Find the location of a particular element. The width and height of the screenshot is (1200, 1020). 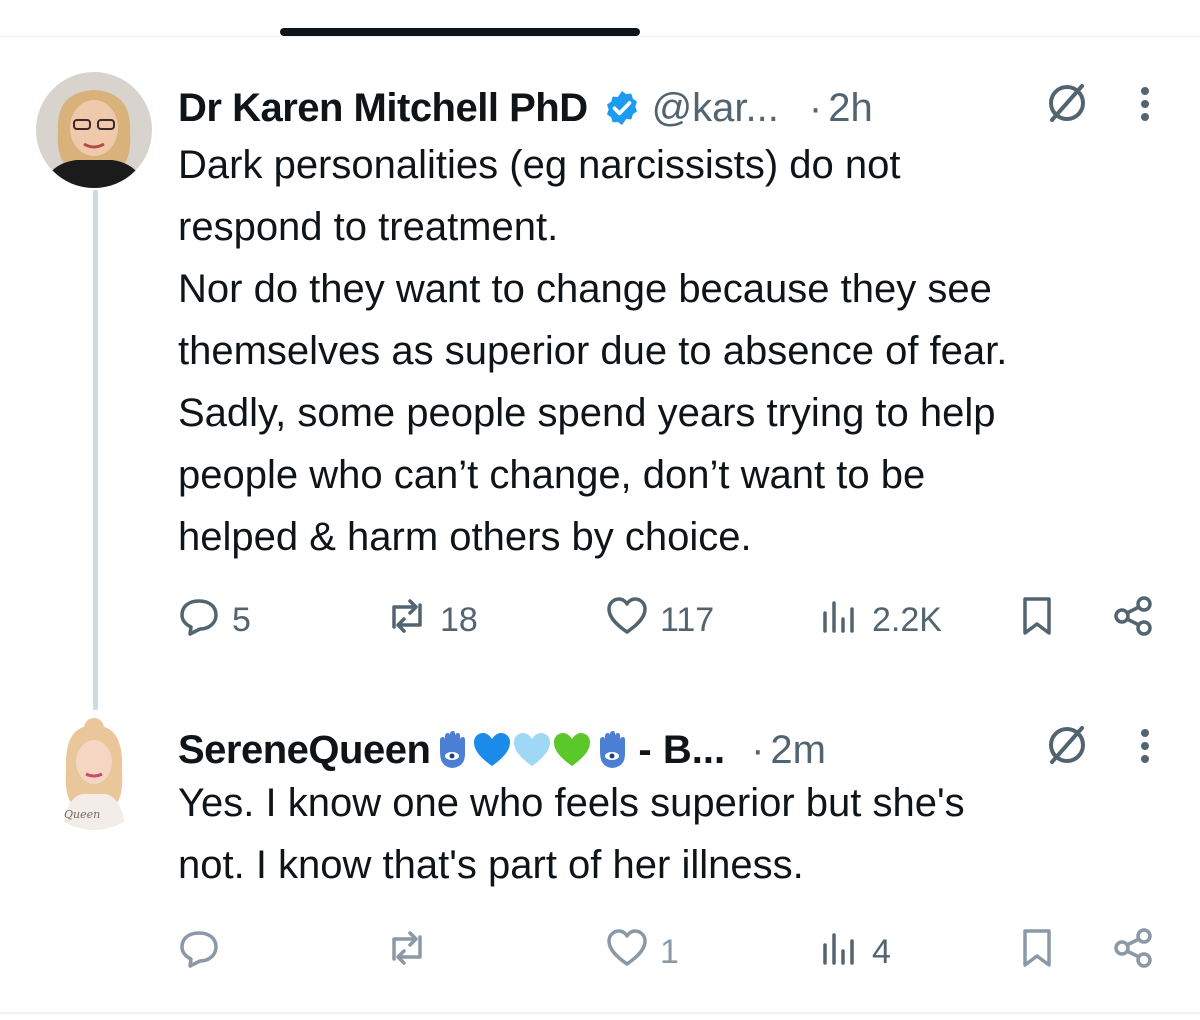

avatar-caption: Queen is located at coordinates (82, 814).